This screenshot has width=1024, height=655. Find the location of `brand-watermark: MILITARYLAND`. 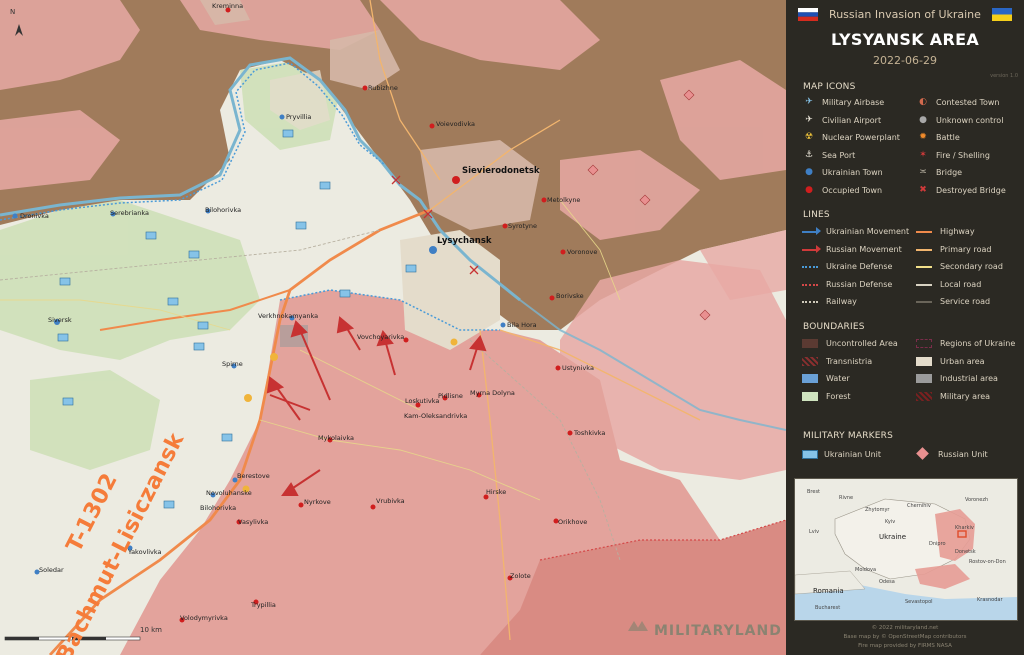

brand-watermark: MILITARYLAND is located at coordinates (718, 631).